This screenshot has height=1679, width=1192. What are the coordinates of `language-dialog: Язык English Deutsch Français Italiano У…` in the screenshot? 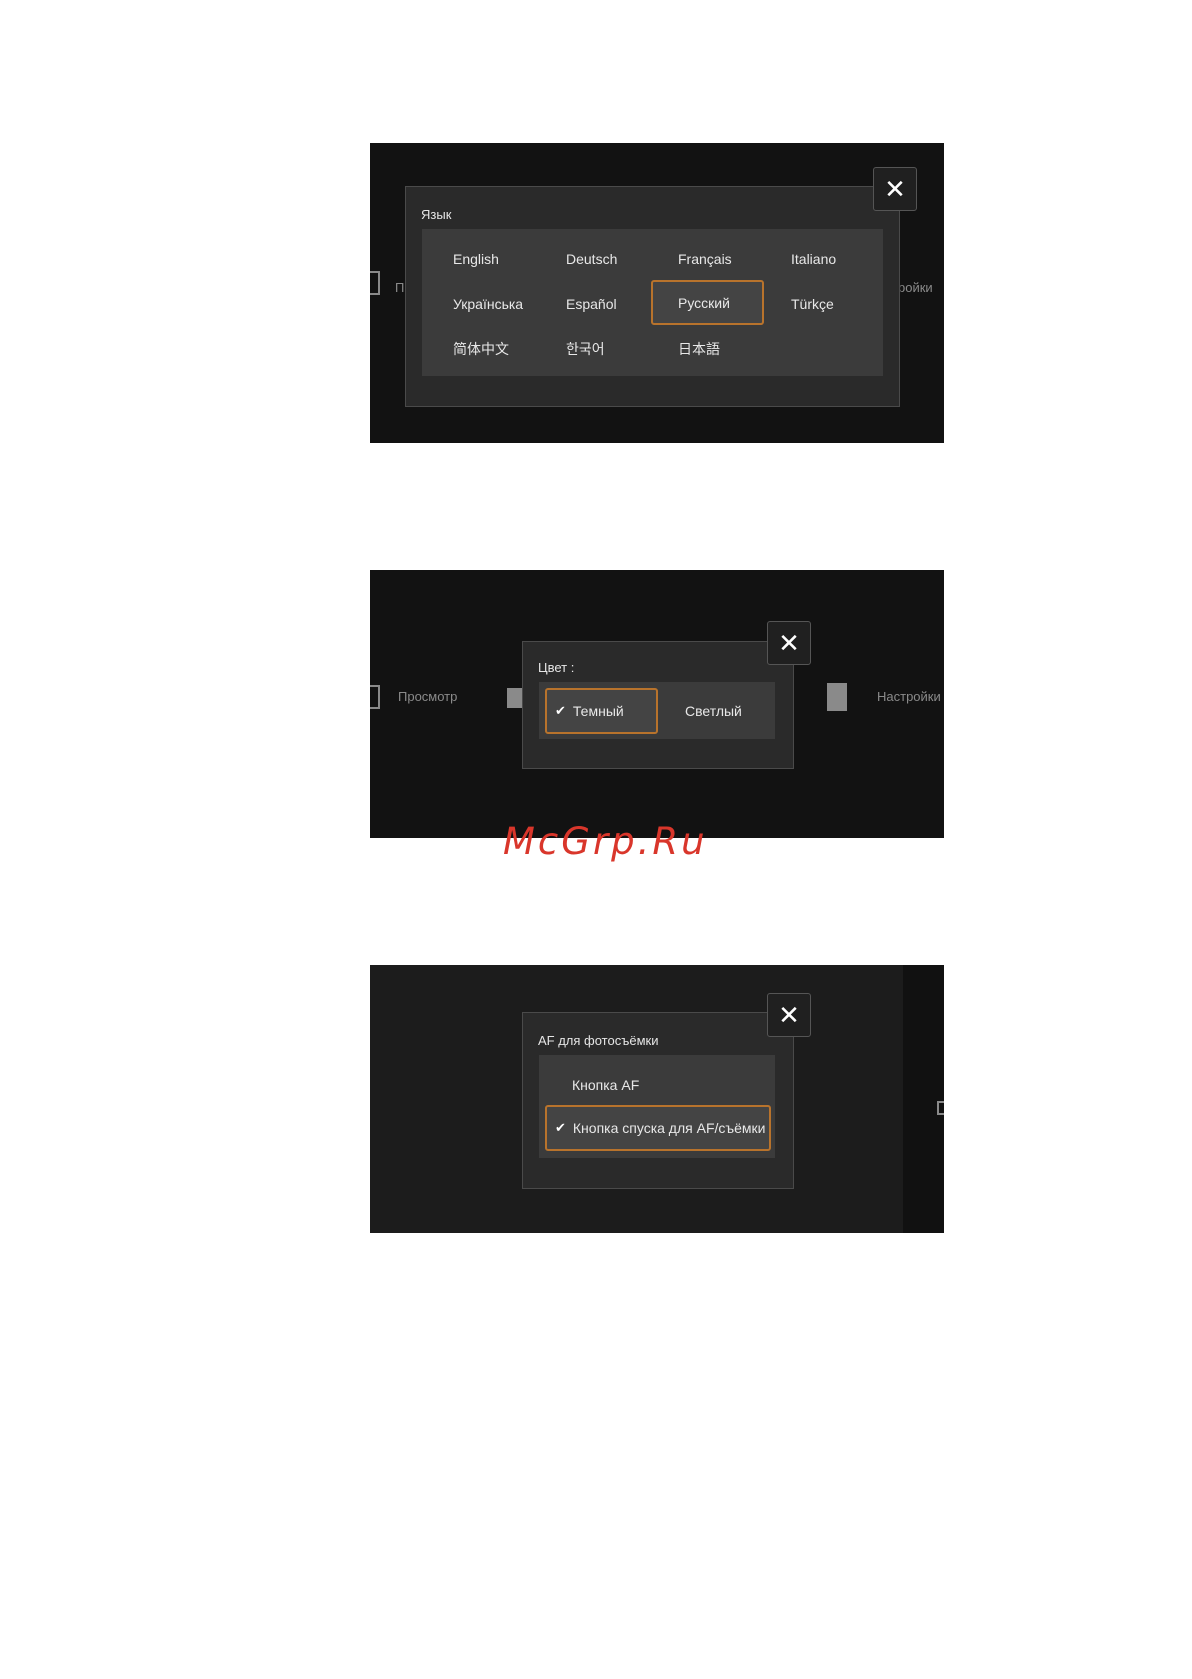 It's located at (652, 296).